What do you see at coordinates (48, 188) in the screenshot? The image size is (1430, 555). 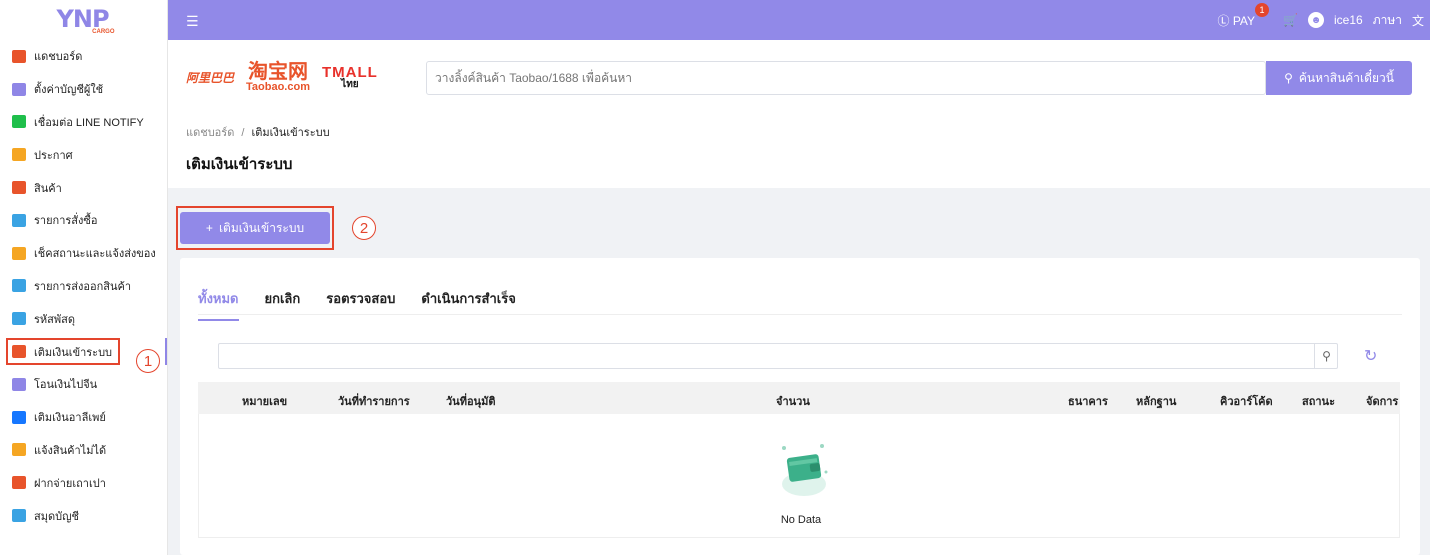 I see `sidebar-item-label: สินค้า` at bounding box center [48, 188].